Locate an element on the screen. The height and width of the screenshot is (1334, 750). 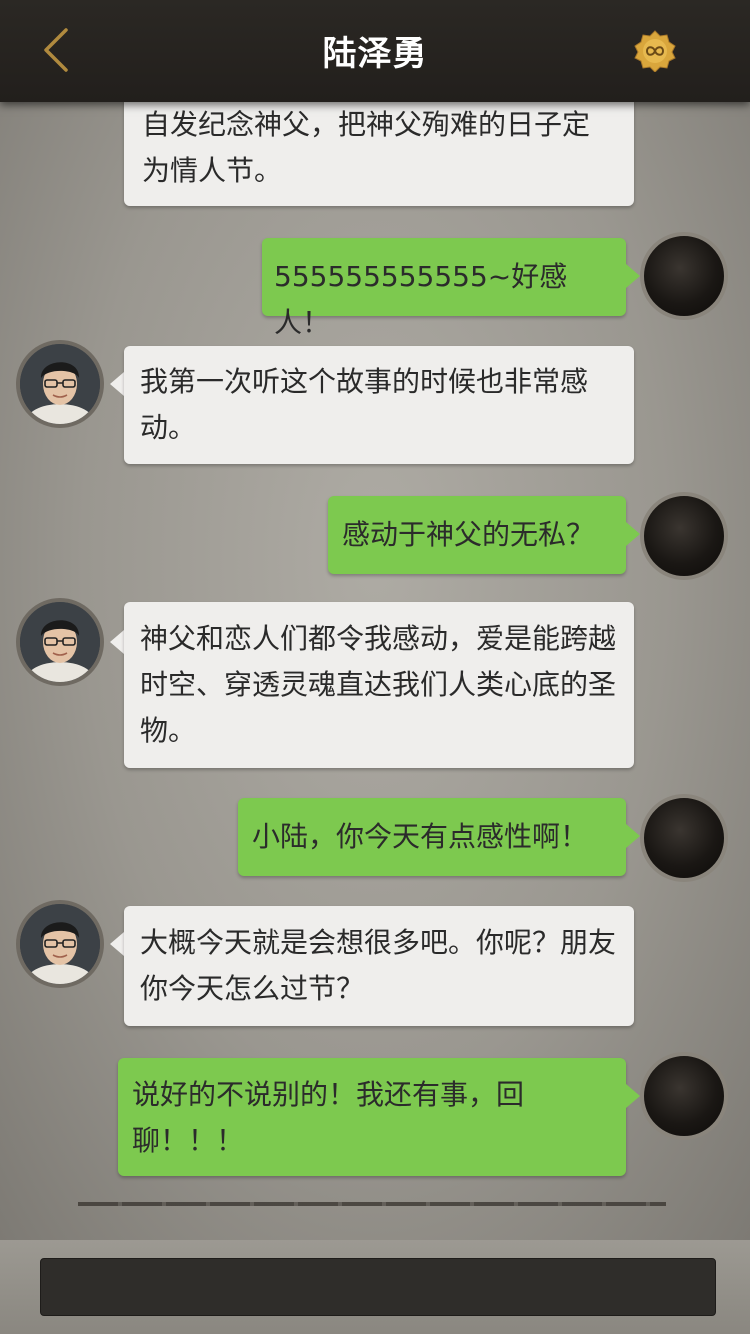
outgoing-message-bubble: 感动于神父的无私？ is located at coordinates (477, 535).